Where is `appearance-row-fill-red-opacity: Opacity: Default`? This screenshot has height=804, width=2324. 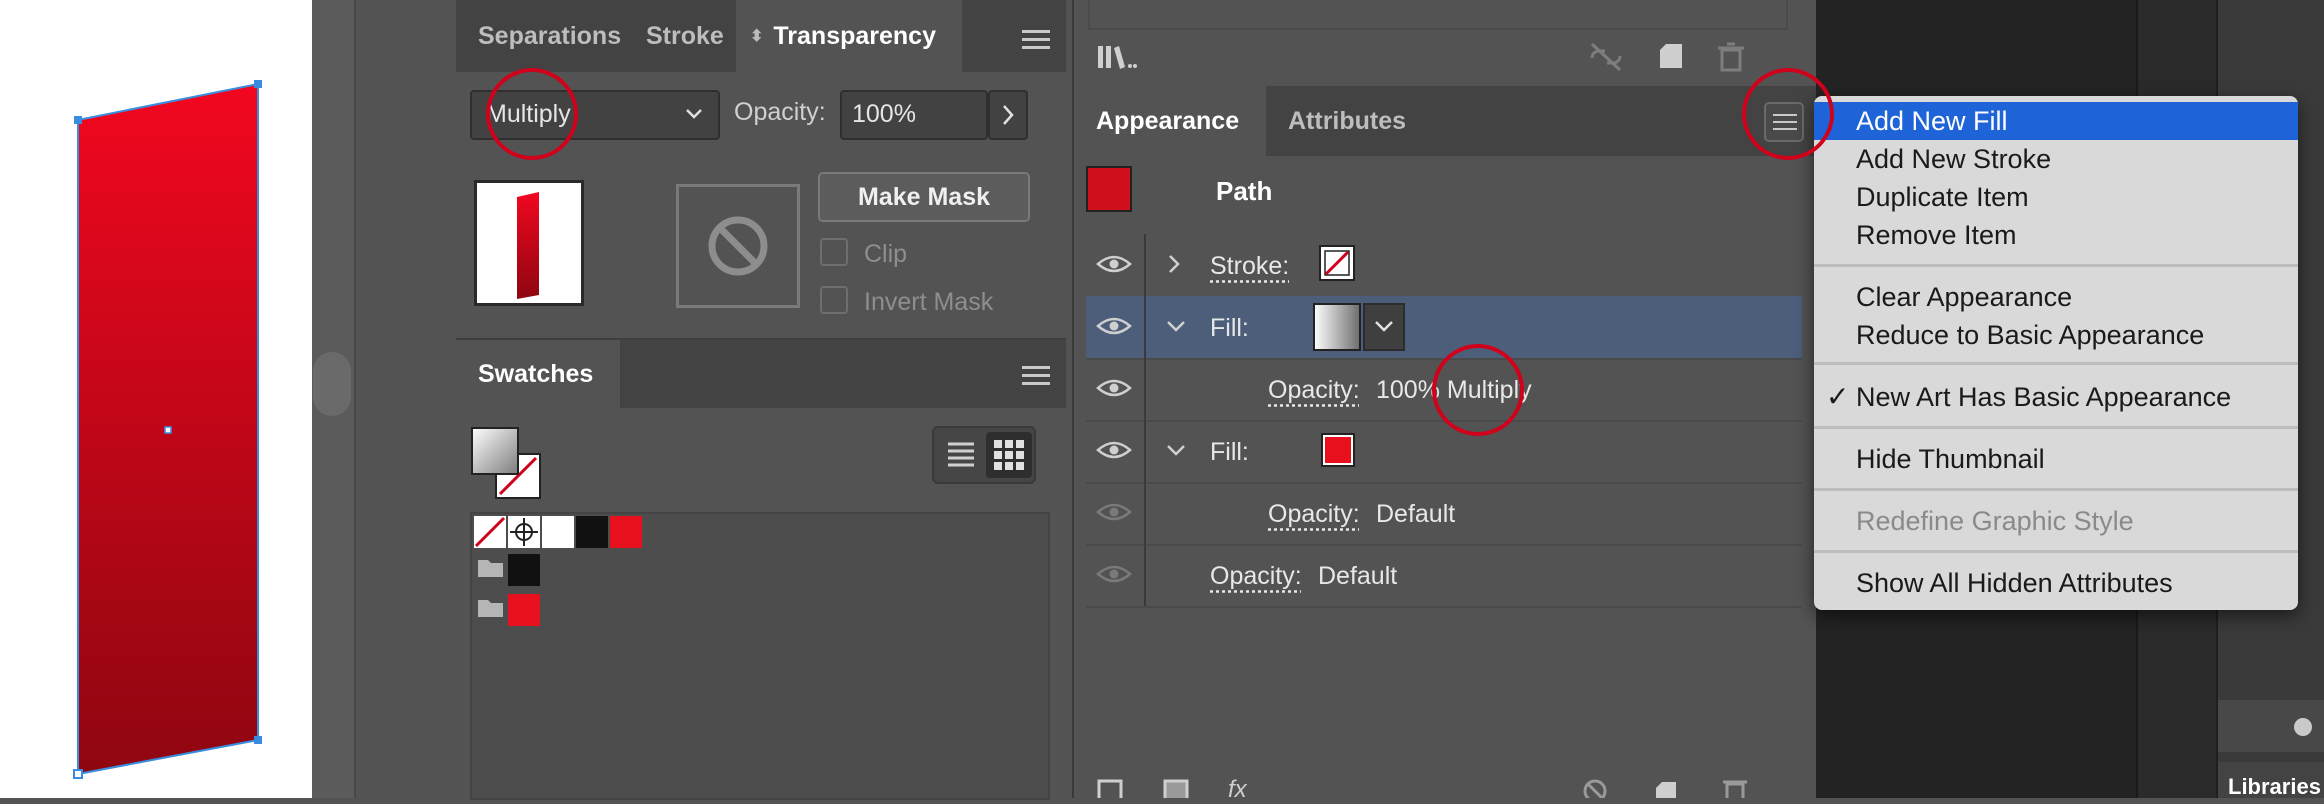 appearance-row-fill-red-opacity: Opacity: Default is located at coordinates (1444, 514).